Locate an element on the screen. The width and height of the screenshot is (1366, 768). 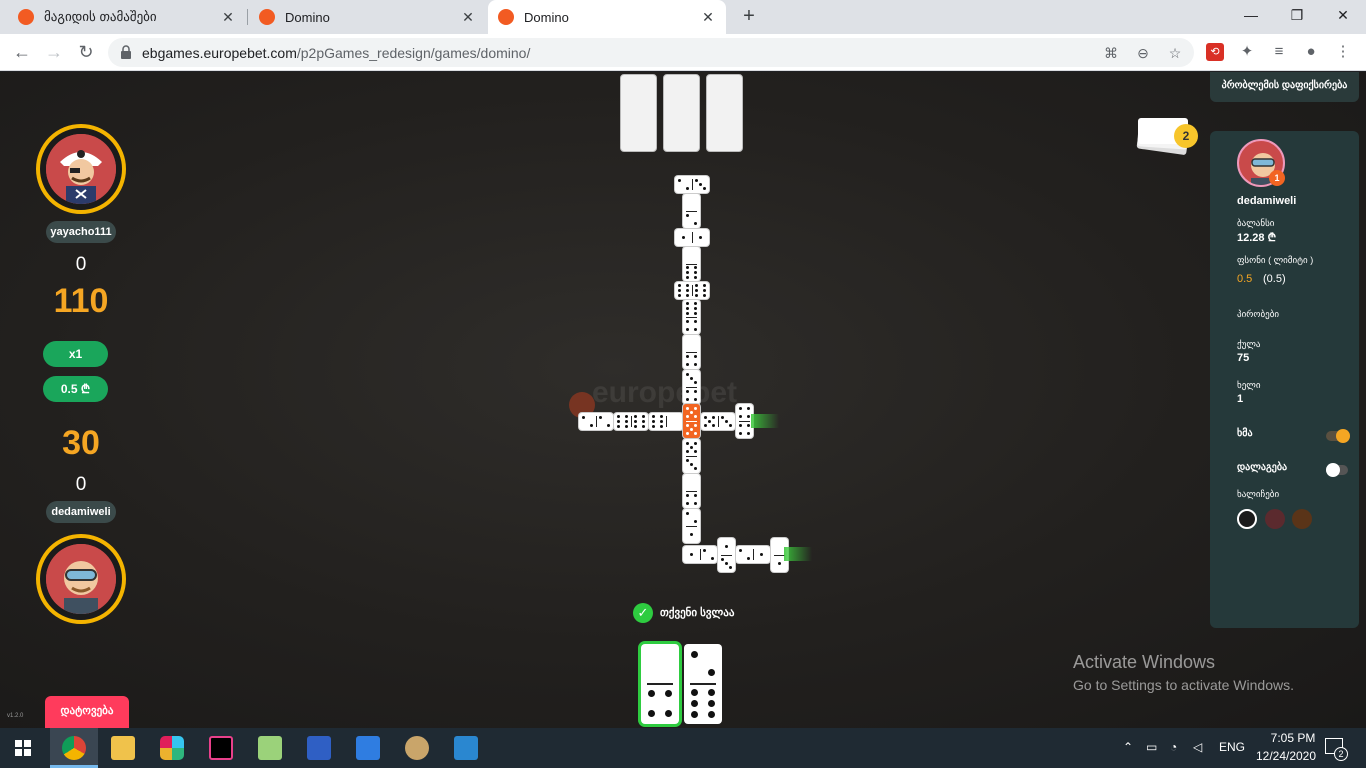
minimize-button: — is located at coordinates (1251, 15).